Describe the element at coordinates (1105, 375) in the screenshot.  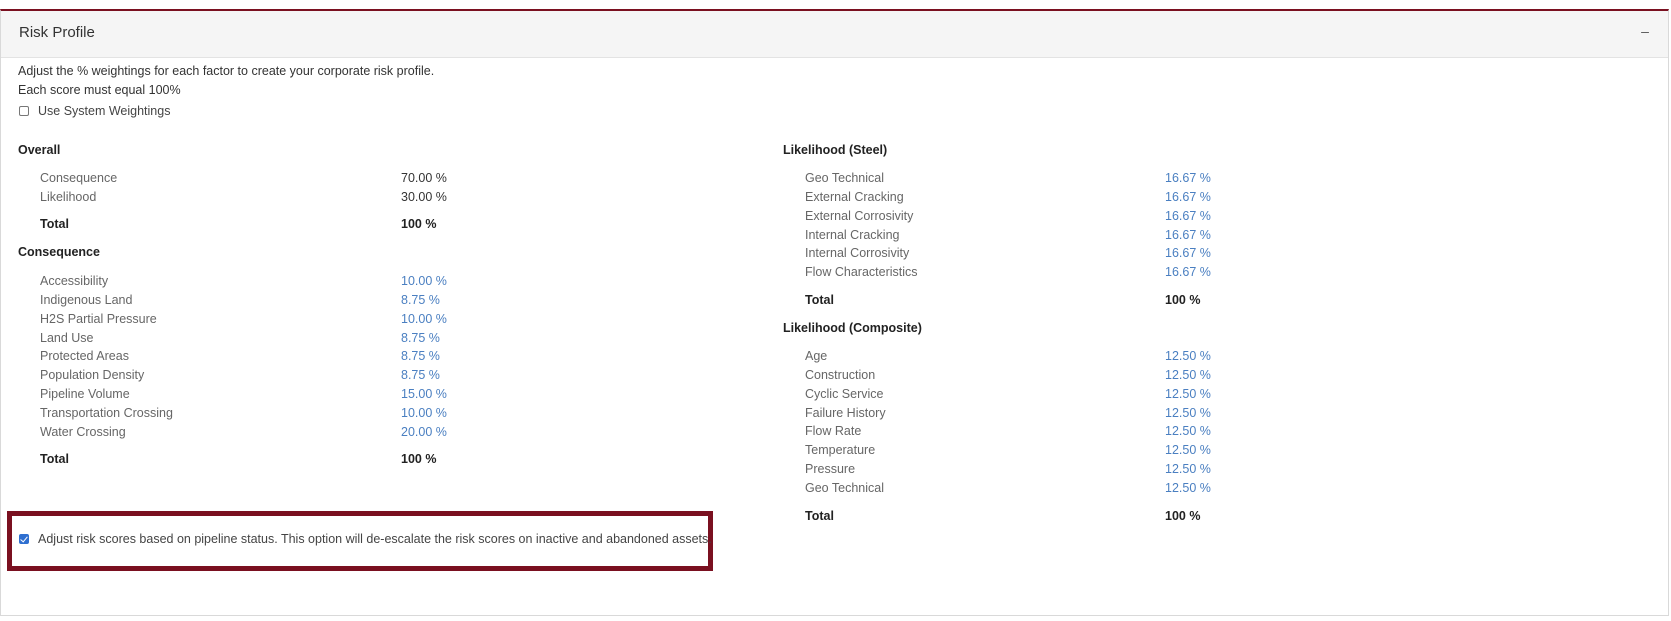
I see `likelihood-composite-row: Construction 12.50 %` at that location.